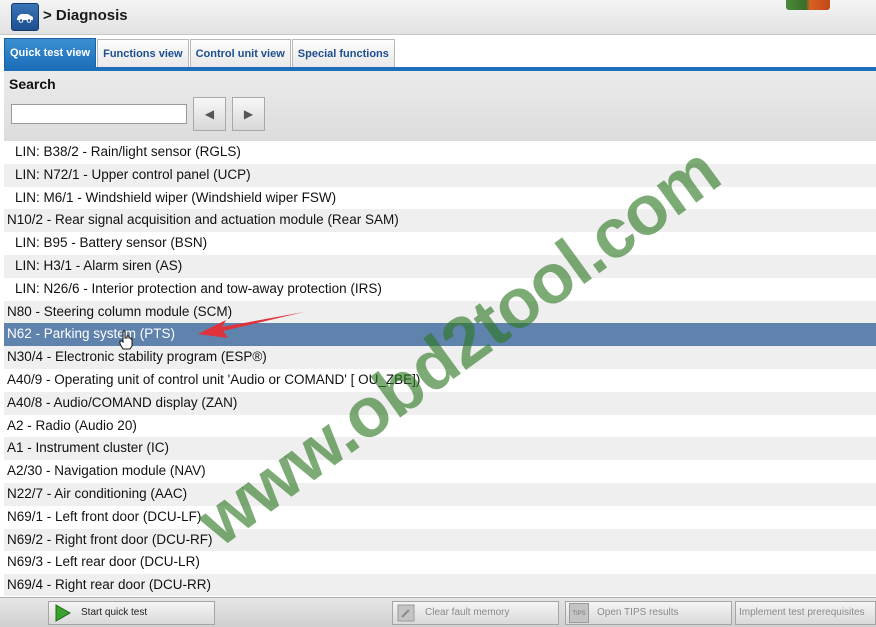  I want to click on implement-test-prerequisites-button: Implement test prerequisites, so click(805, 613).